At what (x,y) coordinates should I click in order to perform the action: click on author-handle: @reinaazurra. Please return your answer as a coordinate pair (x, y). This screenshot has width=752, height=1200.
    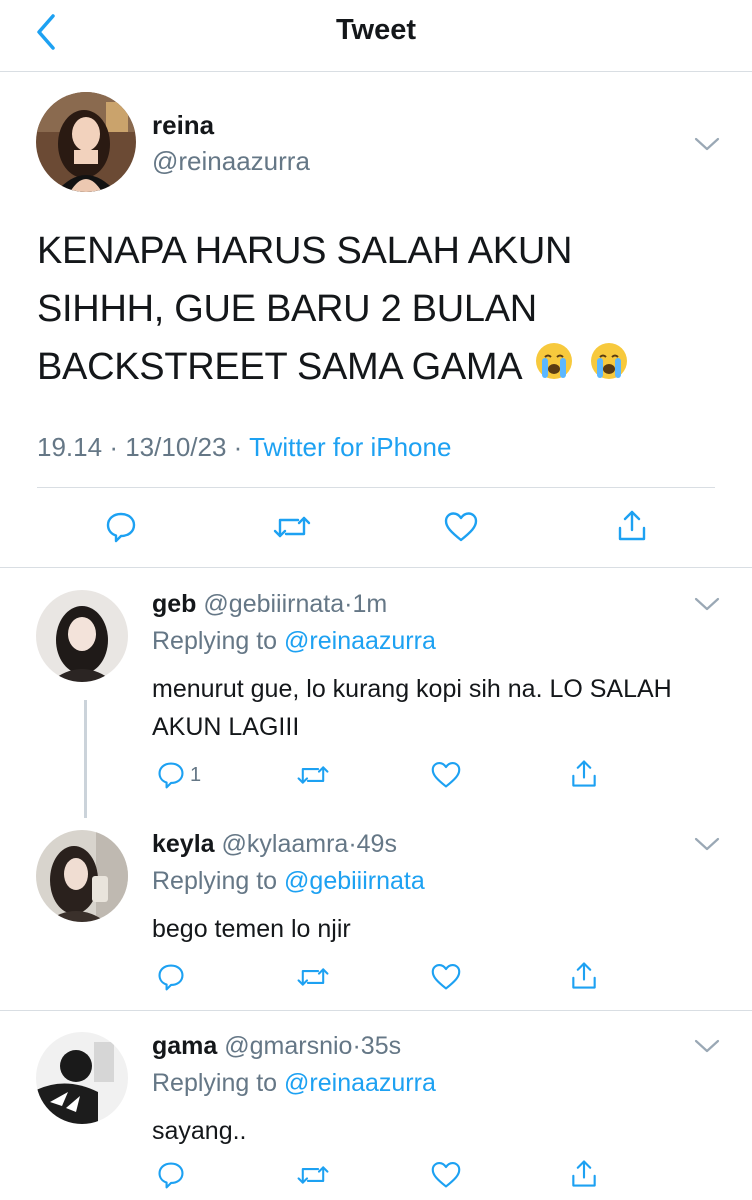
    Looking at the image, I should click on (231, 161).